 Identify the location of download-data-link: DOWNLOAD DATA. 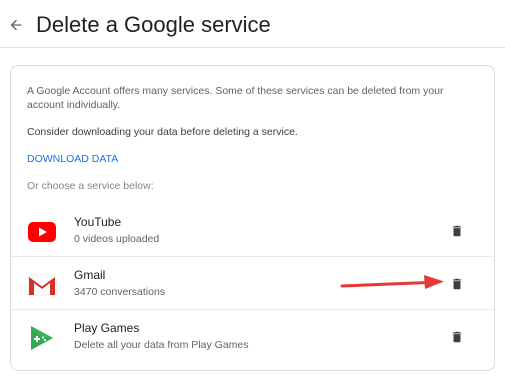
(72, 159).